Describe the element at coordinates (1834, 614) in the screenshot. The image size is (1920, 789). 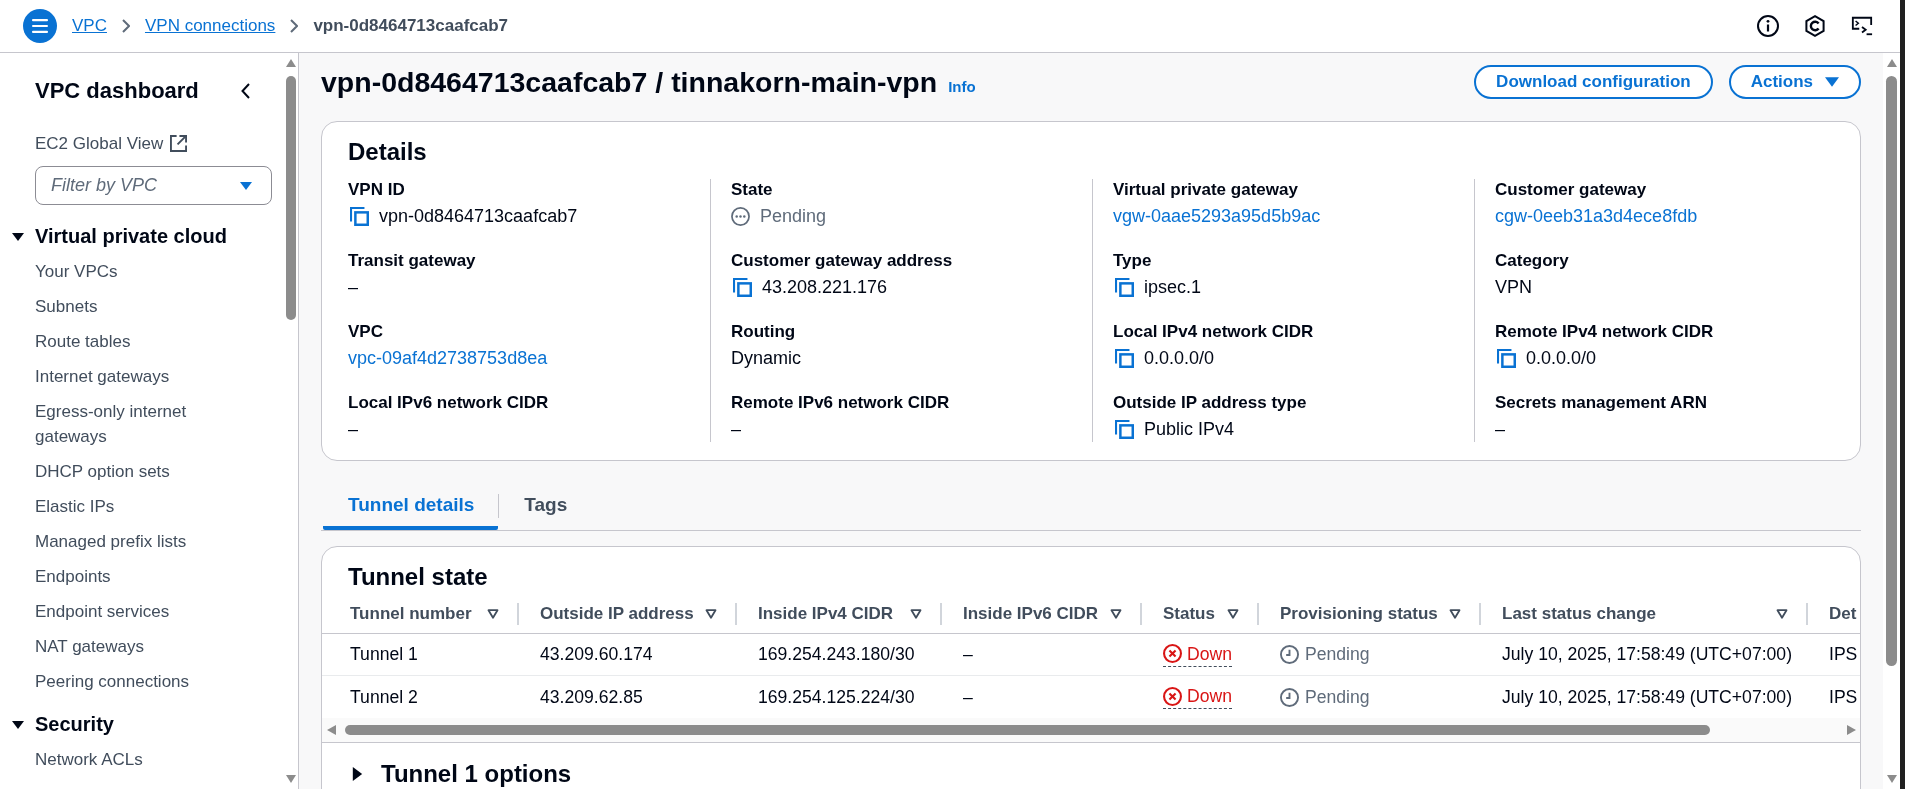
I see `column-header: Det` at that location.